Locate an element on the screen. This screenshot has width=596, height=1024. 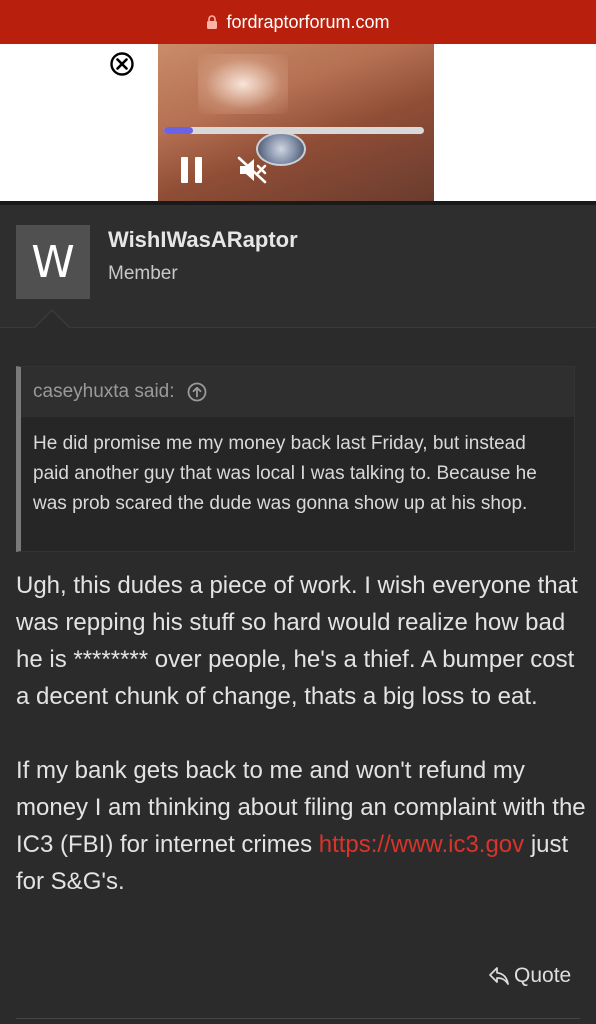
avatar: W is located at coordinates (53, 262).